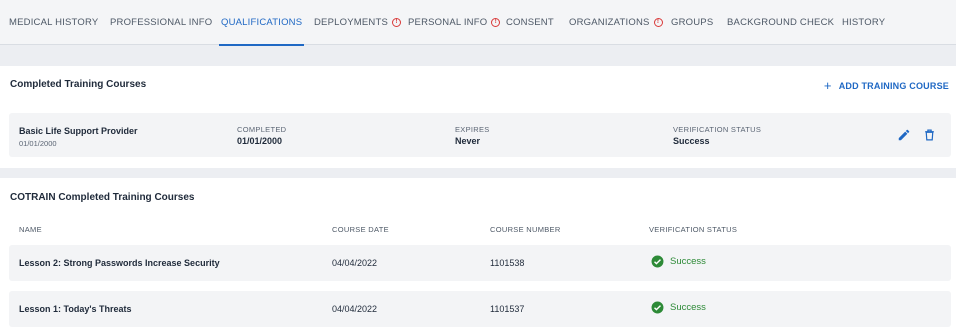  Describe the element at coordinates (78, 131) in the screenshot. I see `course-name: Basic Life Support Provider` at that location.